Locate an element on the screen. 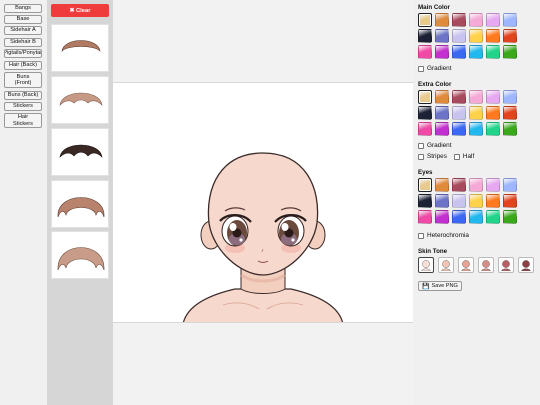 Image resolution: width=540 pixels, height=405 pixels. category-button: Sidehair A is located at coordinates (23, 30).